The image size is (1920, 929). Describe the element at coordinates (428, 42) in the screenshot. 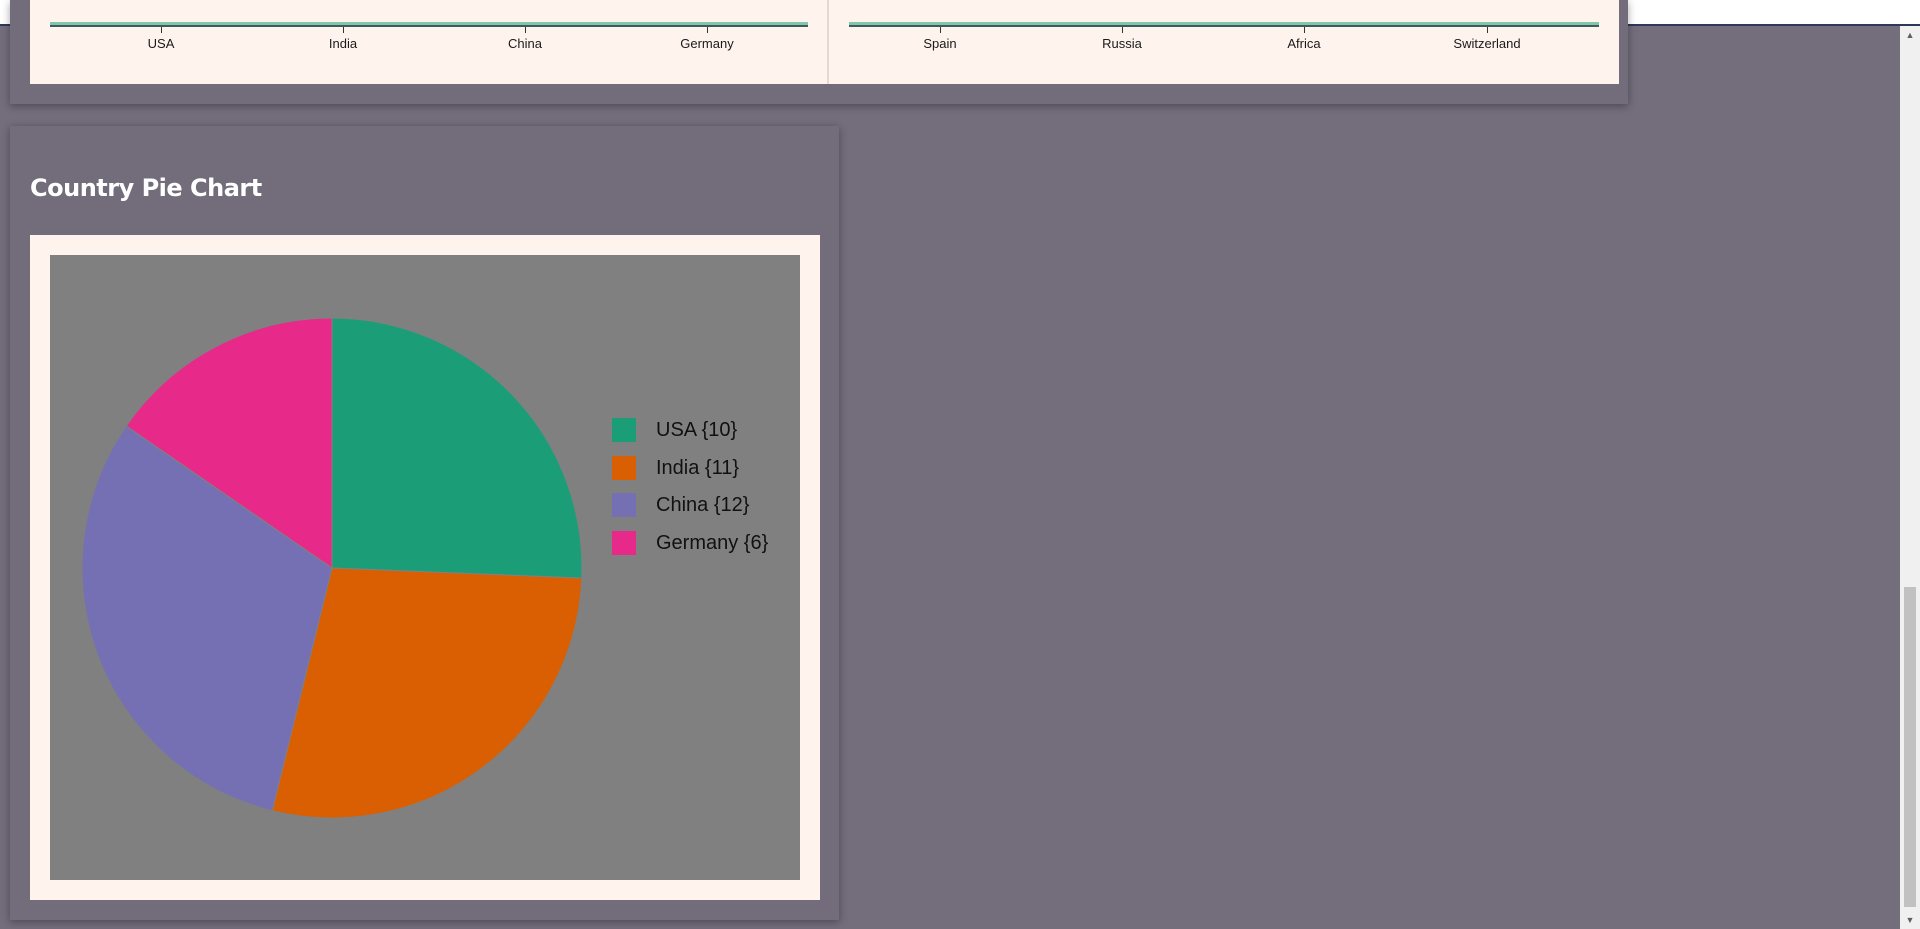

I see `bar-chart-panel-left: USA India China Germany` at that location.